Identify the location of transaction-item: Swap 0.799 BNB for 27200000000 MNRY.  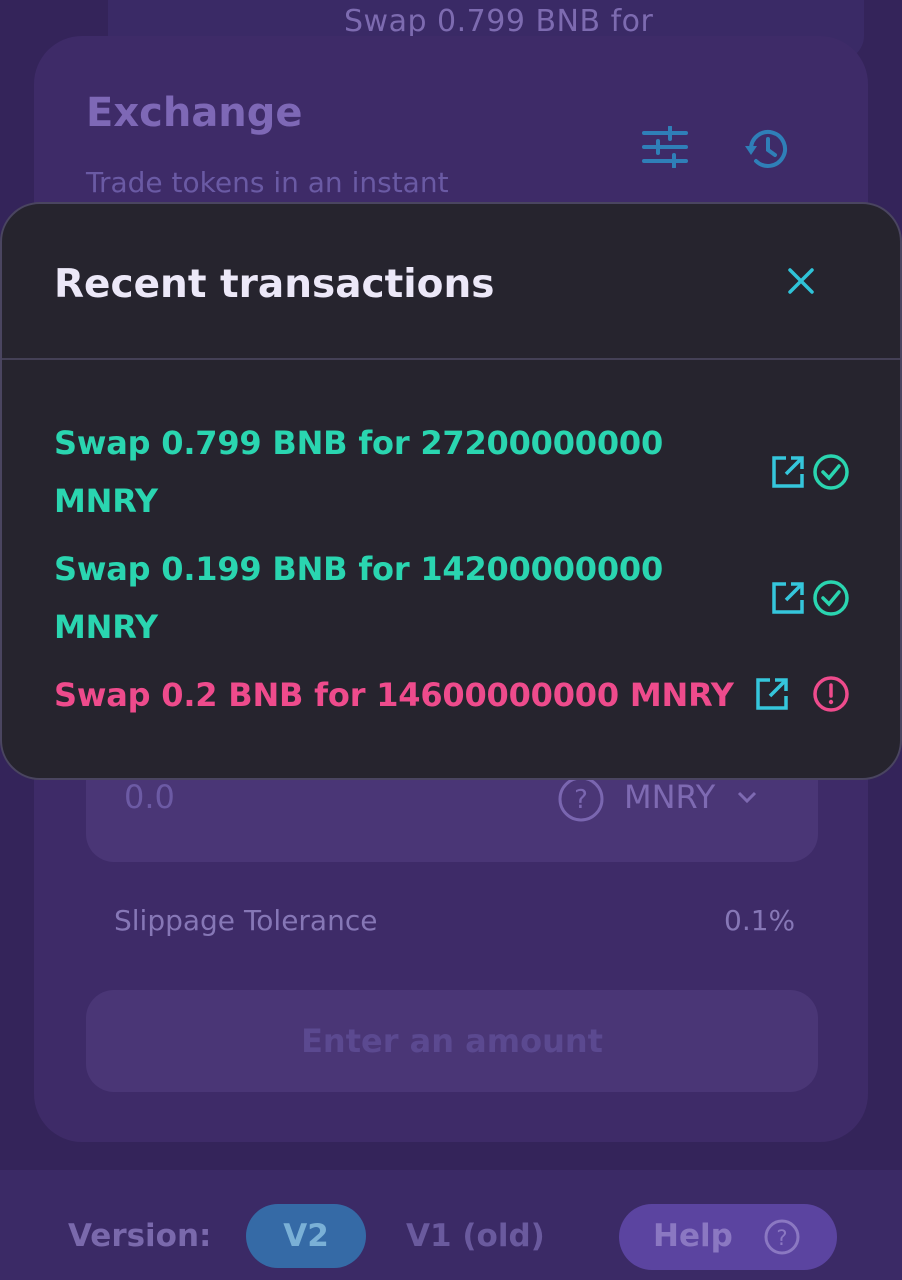
(394, 472).